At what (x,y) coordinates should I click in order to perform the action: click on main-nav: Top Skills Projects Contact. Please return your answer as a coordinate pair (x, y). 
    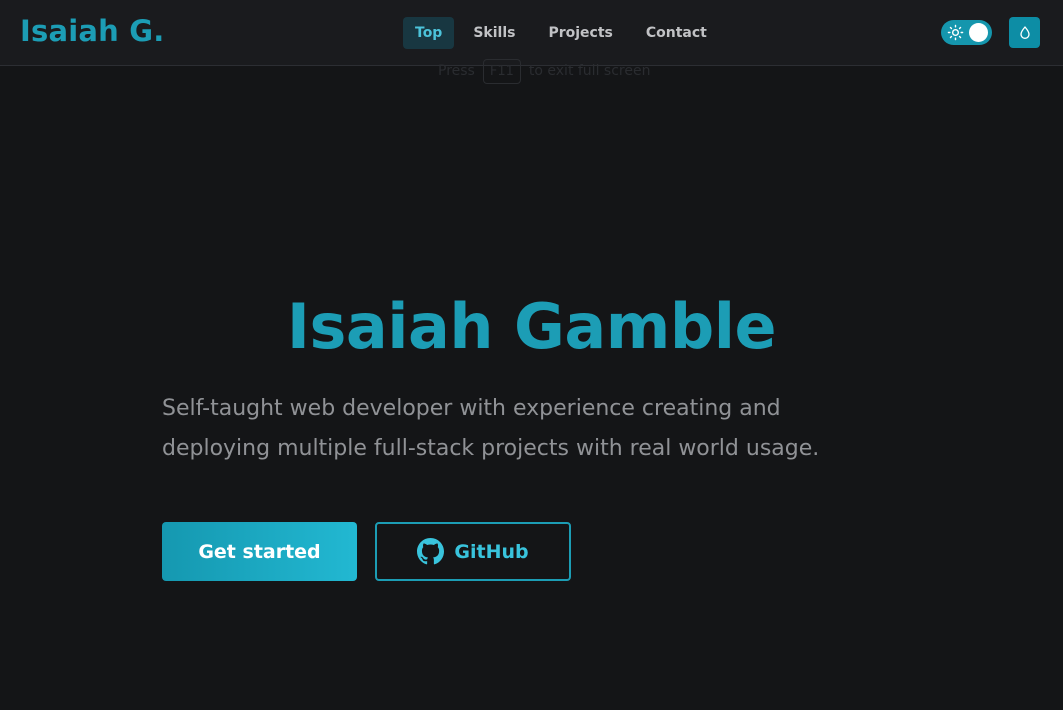
    Looking at the image, I should click on (564, 33).